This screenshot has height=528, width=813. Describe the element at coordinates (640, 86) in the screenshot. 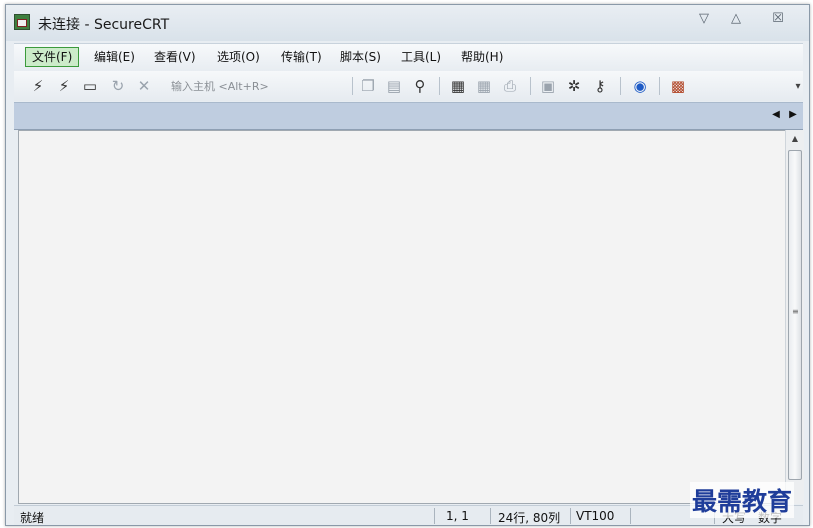

I see `help-icon: ◉` at that location.